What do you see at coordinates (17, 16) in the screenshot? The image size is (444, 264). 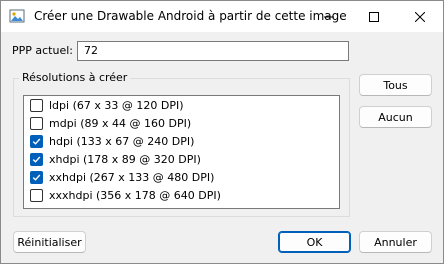 I see `image-icon` at bounding box center [17, 16].